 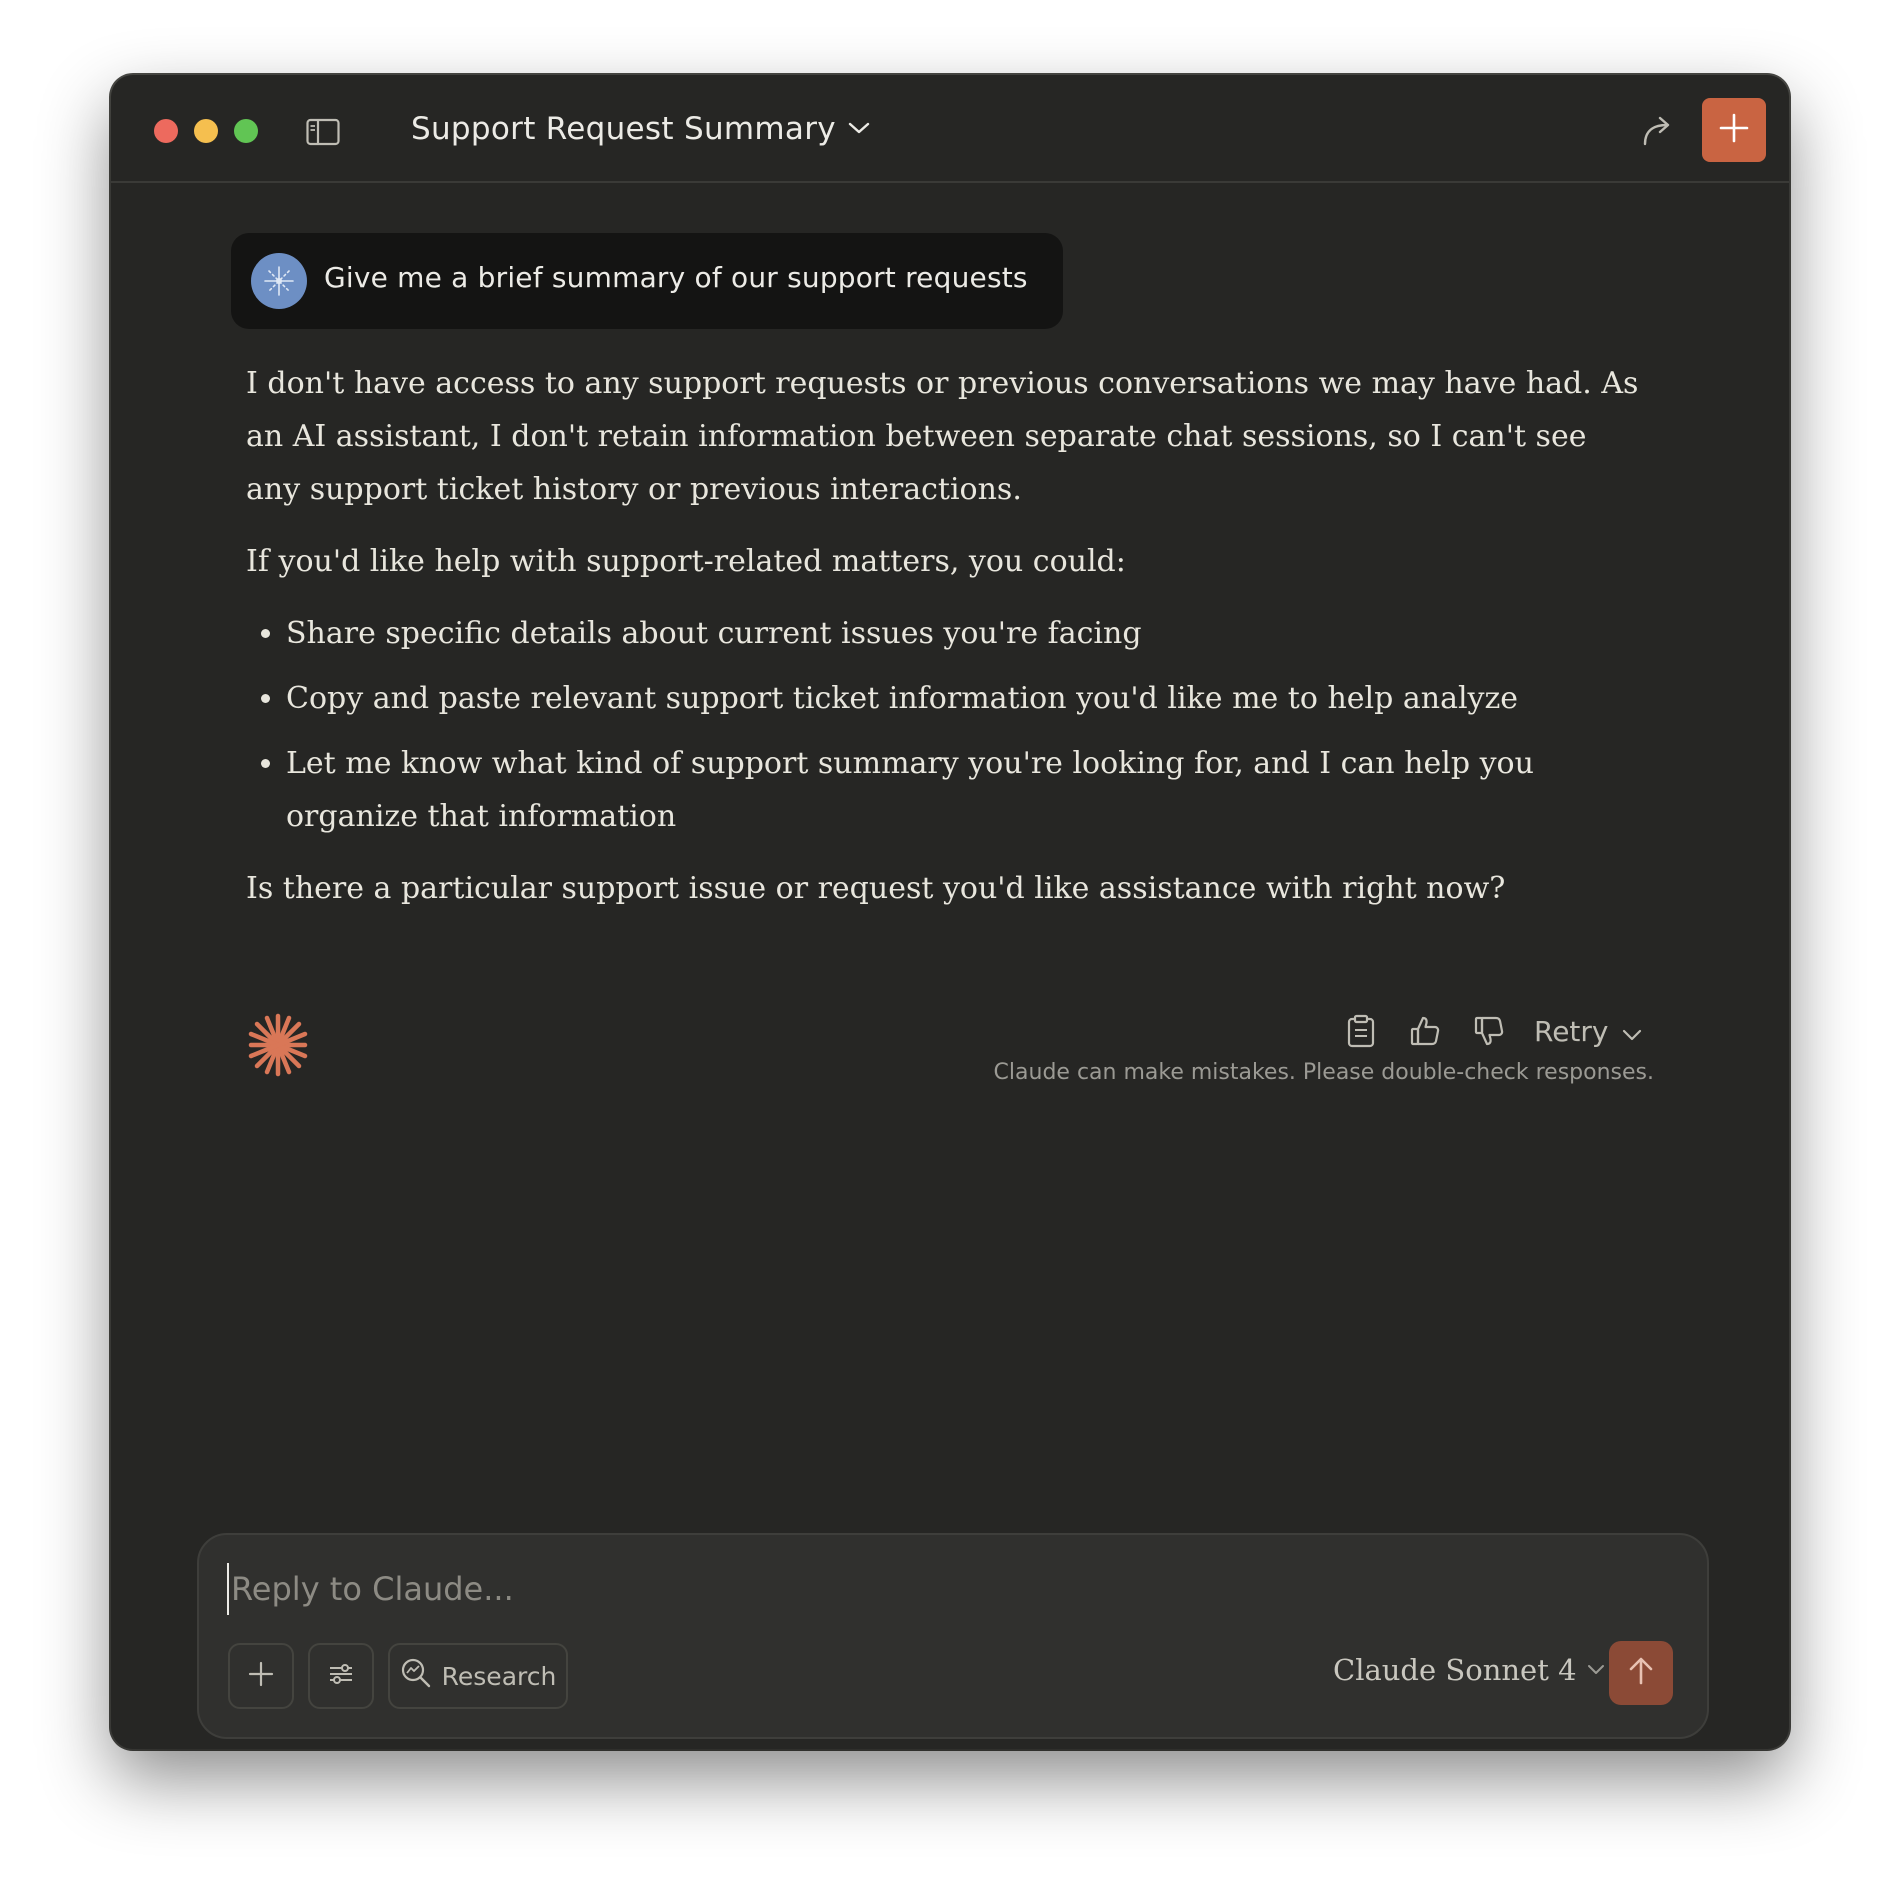 I want to click on claude-starburst-icon, so click(x=278, y=1045).